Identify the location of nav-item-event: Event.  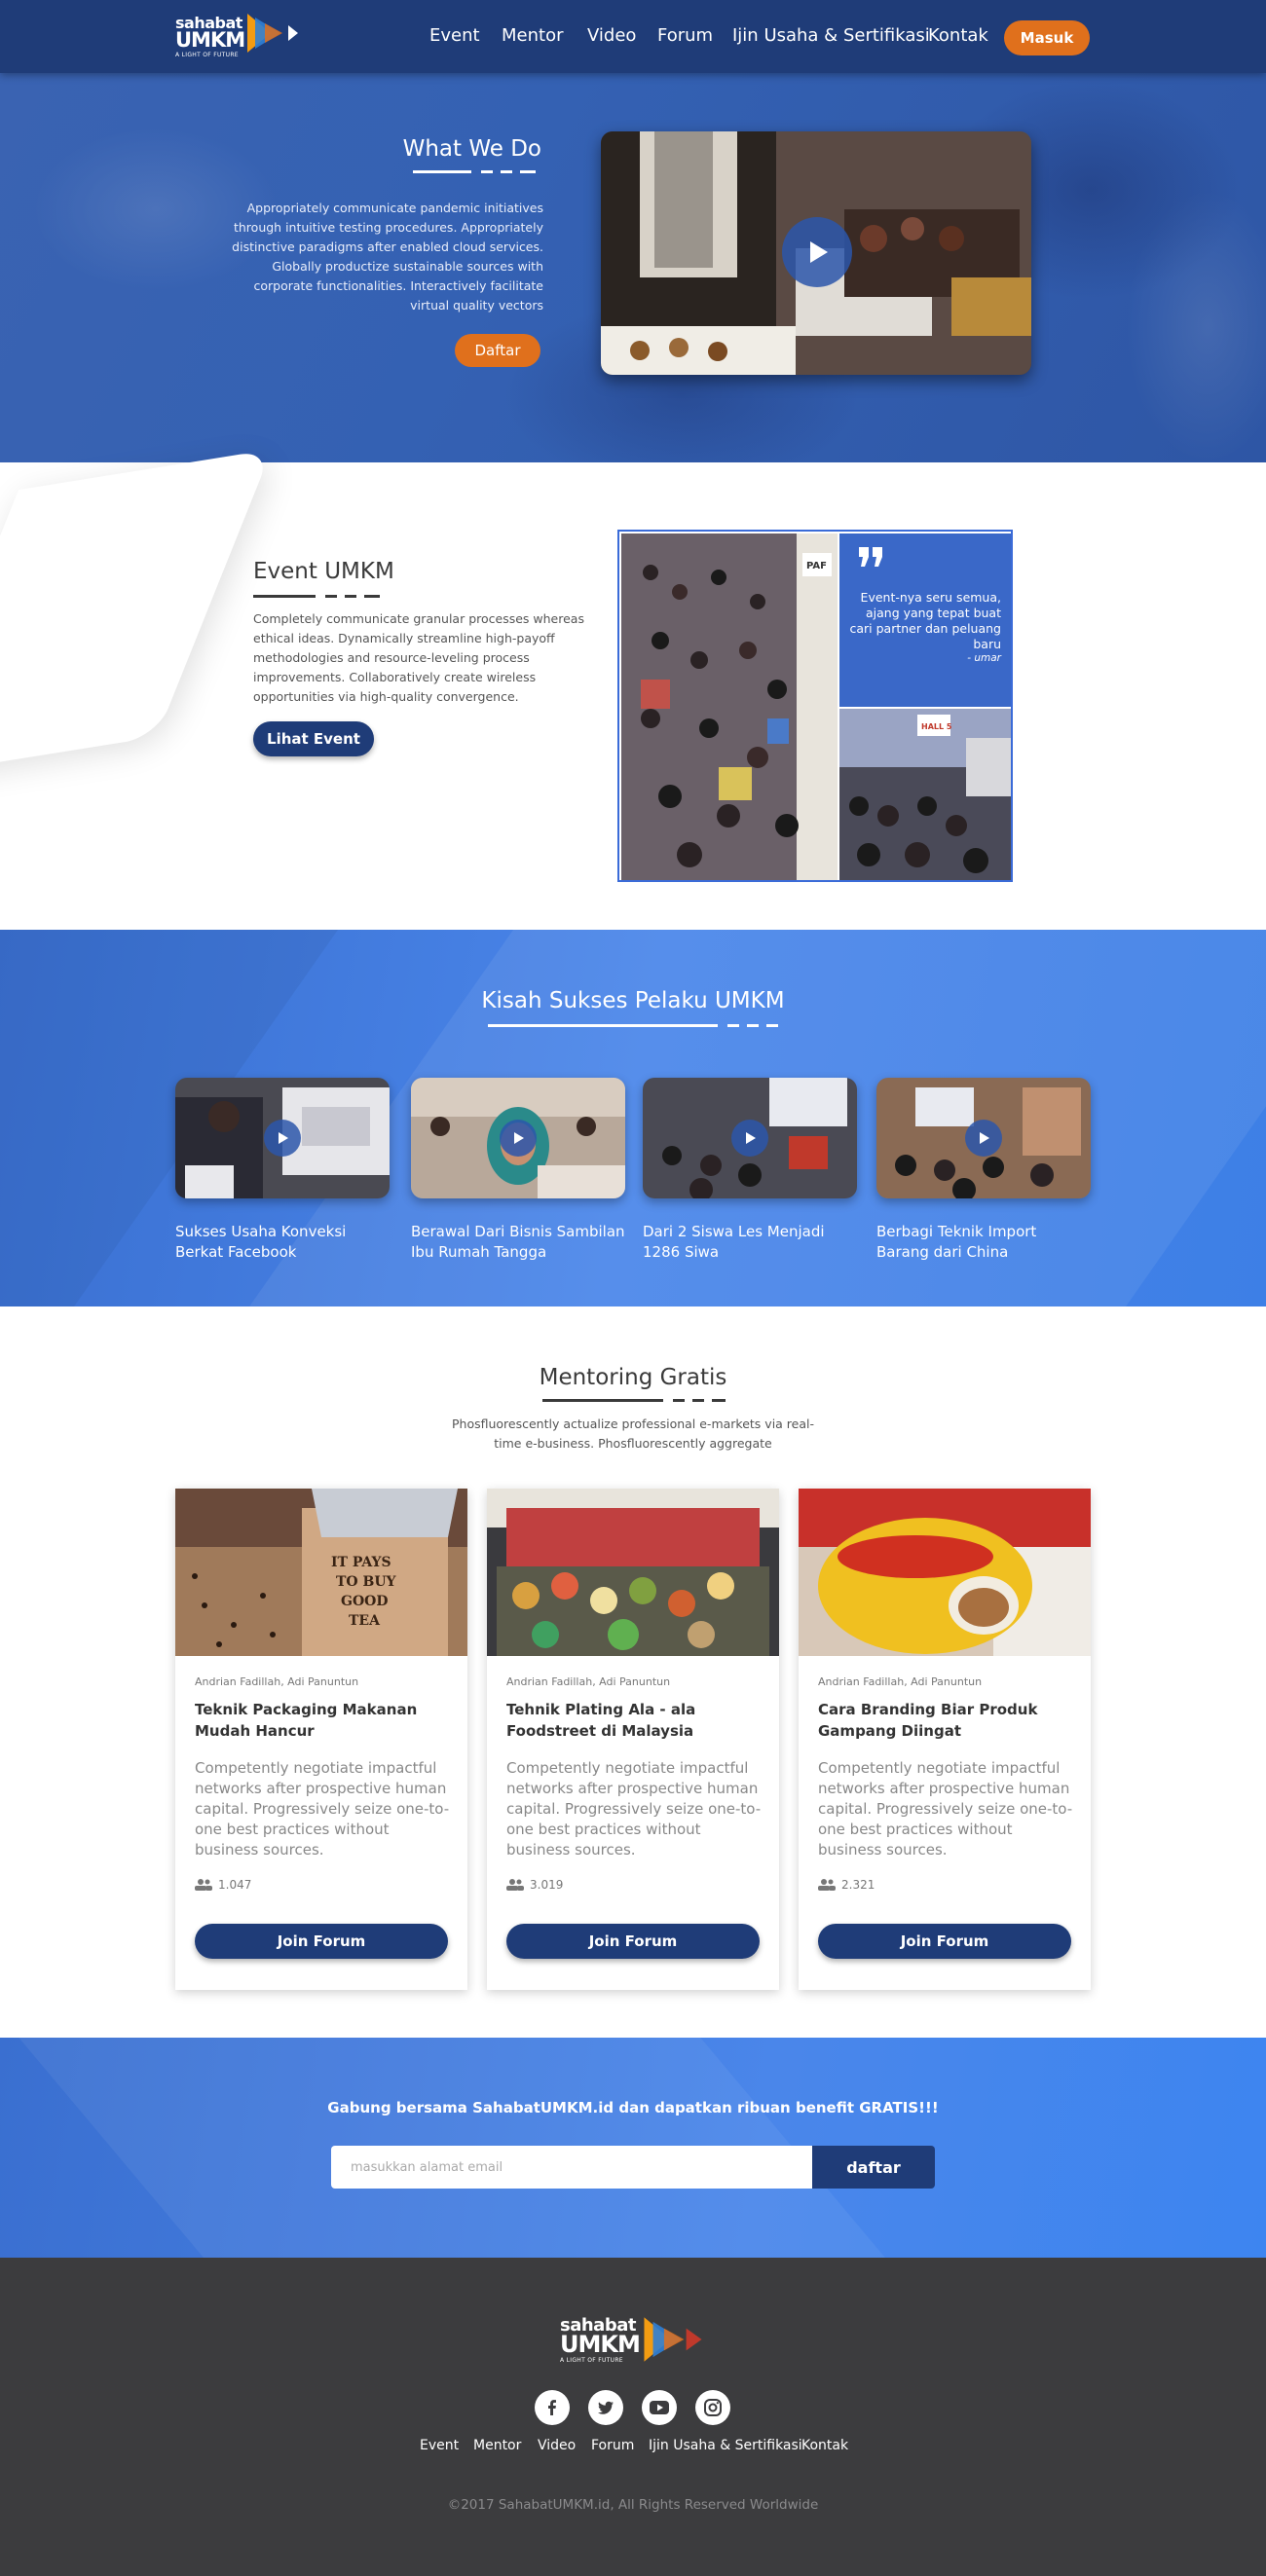
(454, 35).